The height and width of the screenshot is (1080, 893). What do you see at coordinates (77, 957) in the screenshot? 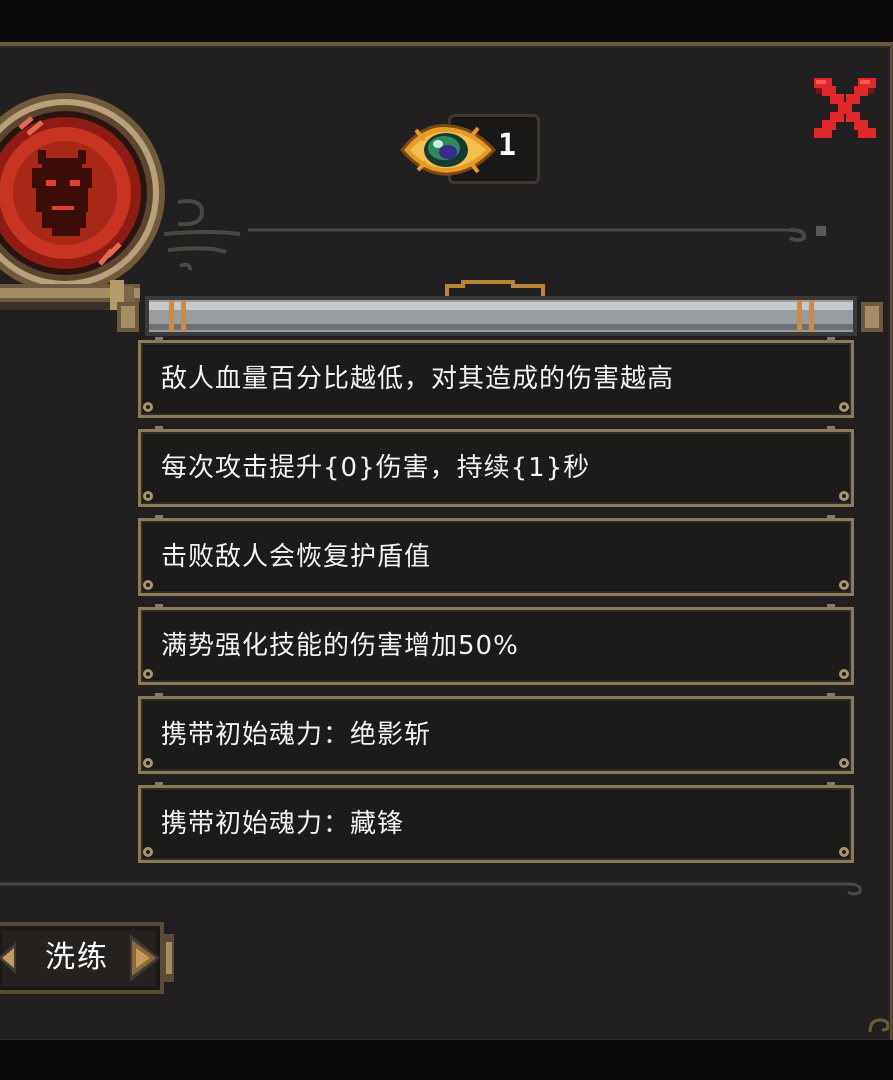
I see `refine-button-label: 洗练` at bounding box center [77, 957].